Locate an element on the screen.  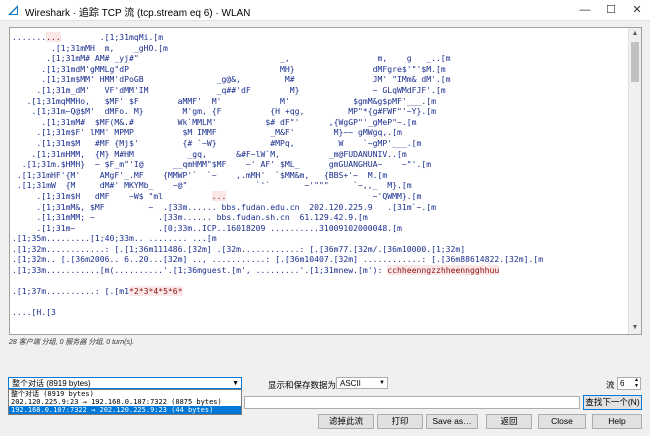
find-input is located at coordinates (412, 402).